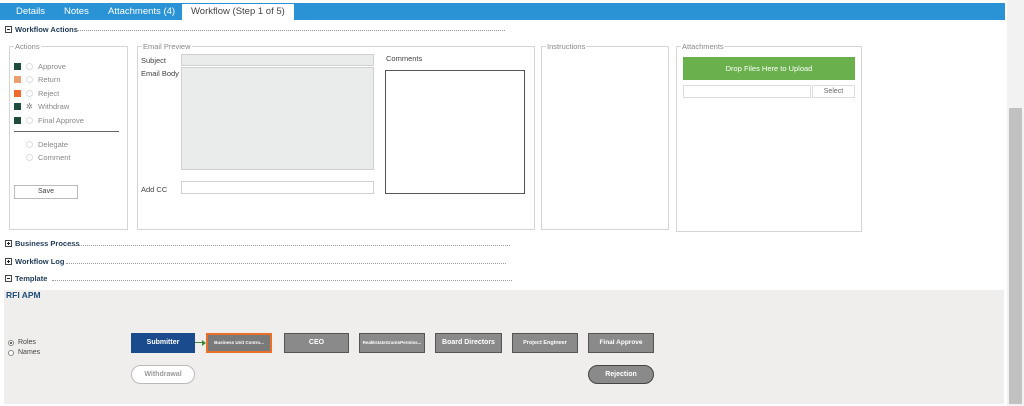 The image size is (1024, 406). I want to click on action-label: Reject, so click(49, 93).